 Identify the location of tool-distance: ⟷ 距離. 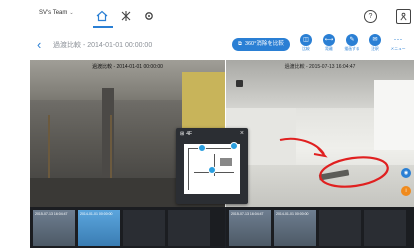
(329, 43).